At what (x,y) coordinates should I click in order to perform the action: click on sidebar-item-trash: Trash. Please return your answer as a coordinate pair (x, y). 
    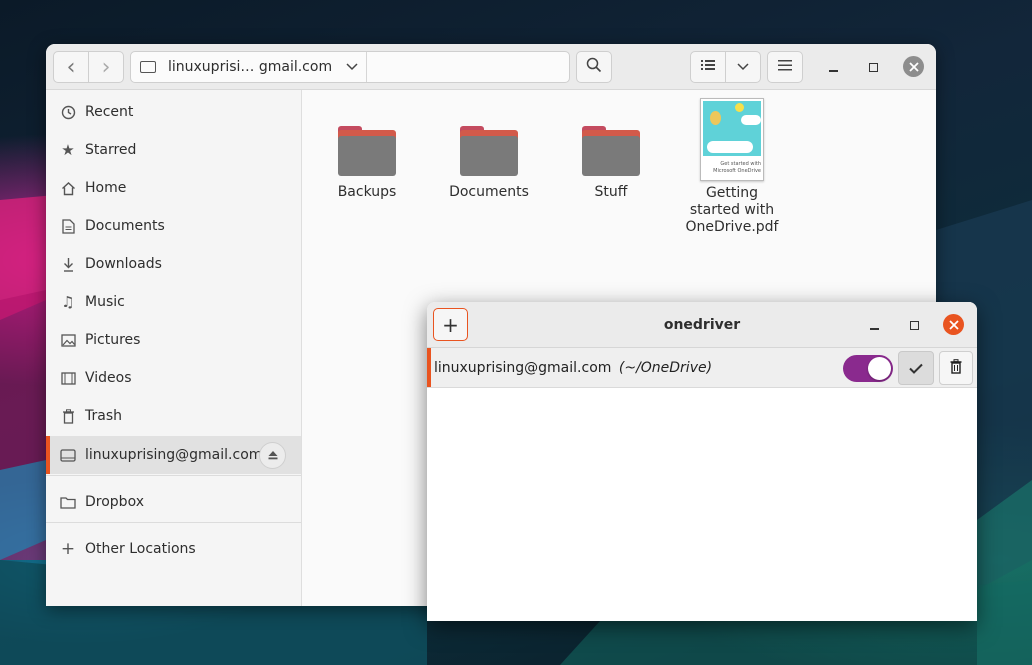
    Looking at the image, I should click on (173, 416).